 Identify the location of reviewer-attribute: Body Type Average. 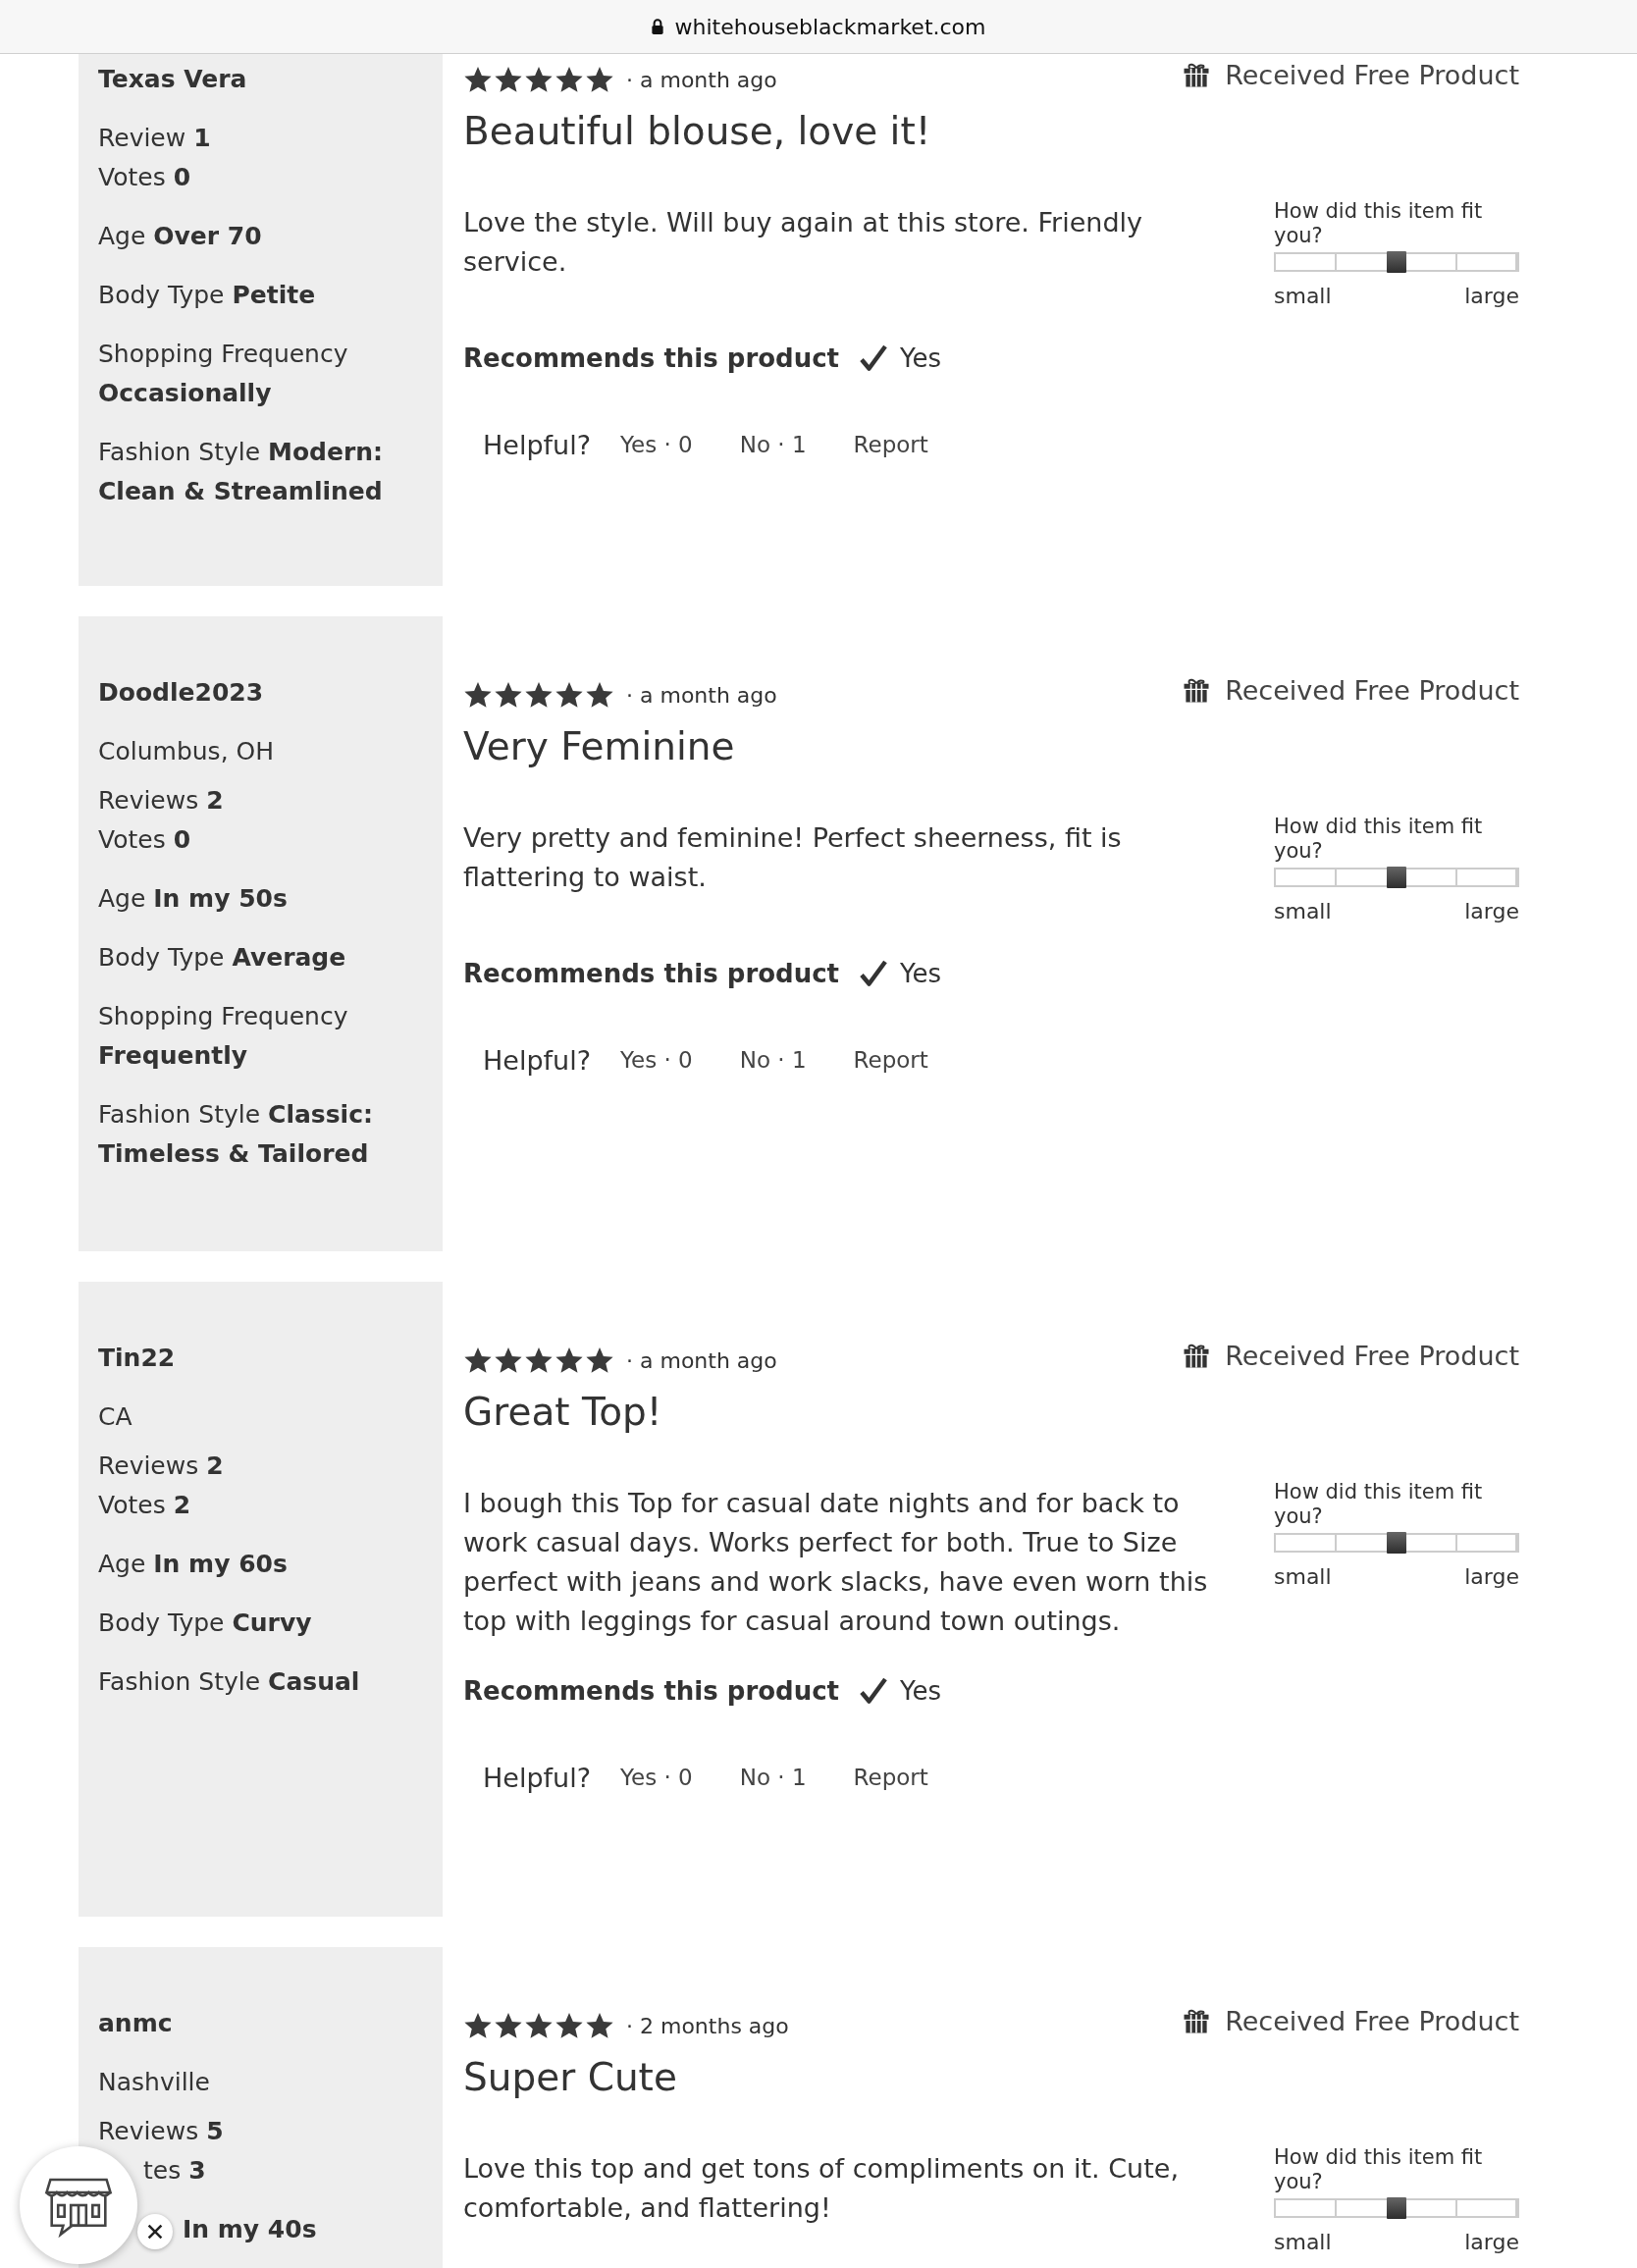
(222, 958).